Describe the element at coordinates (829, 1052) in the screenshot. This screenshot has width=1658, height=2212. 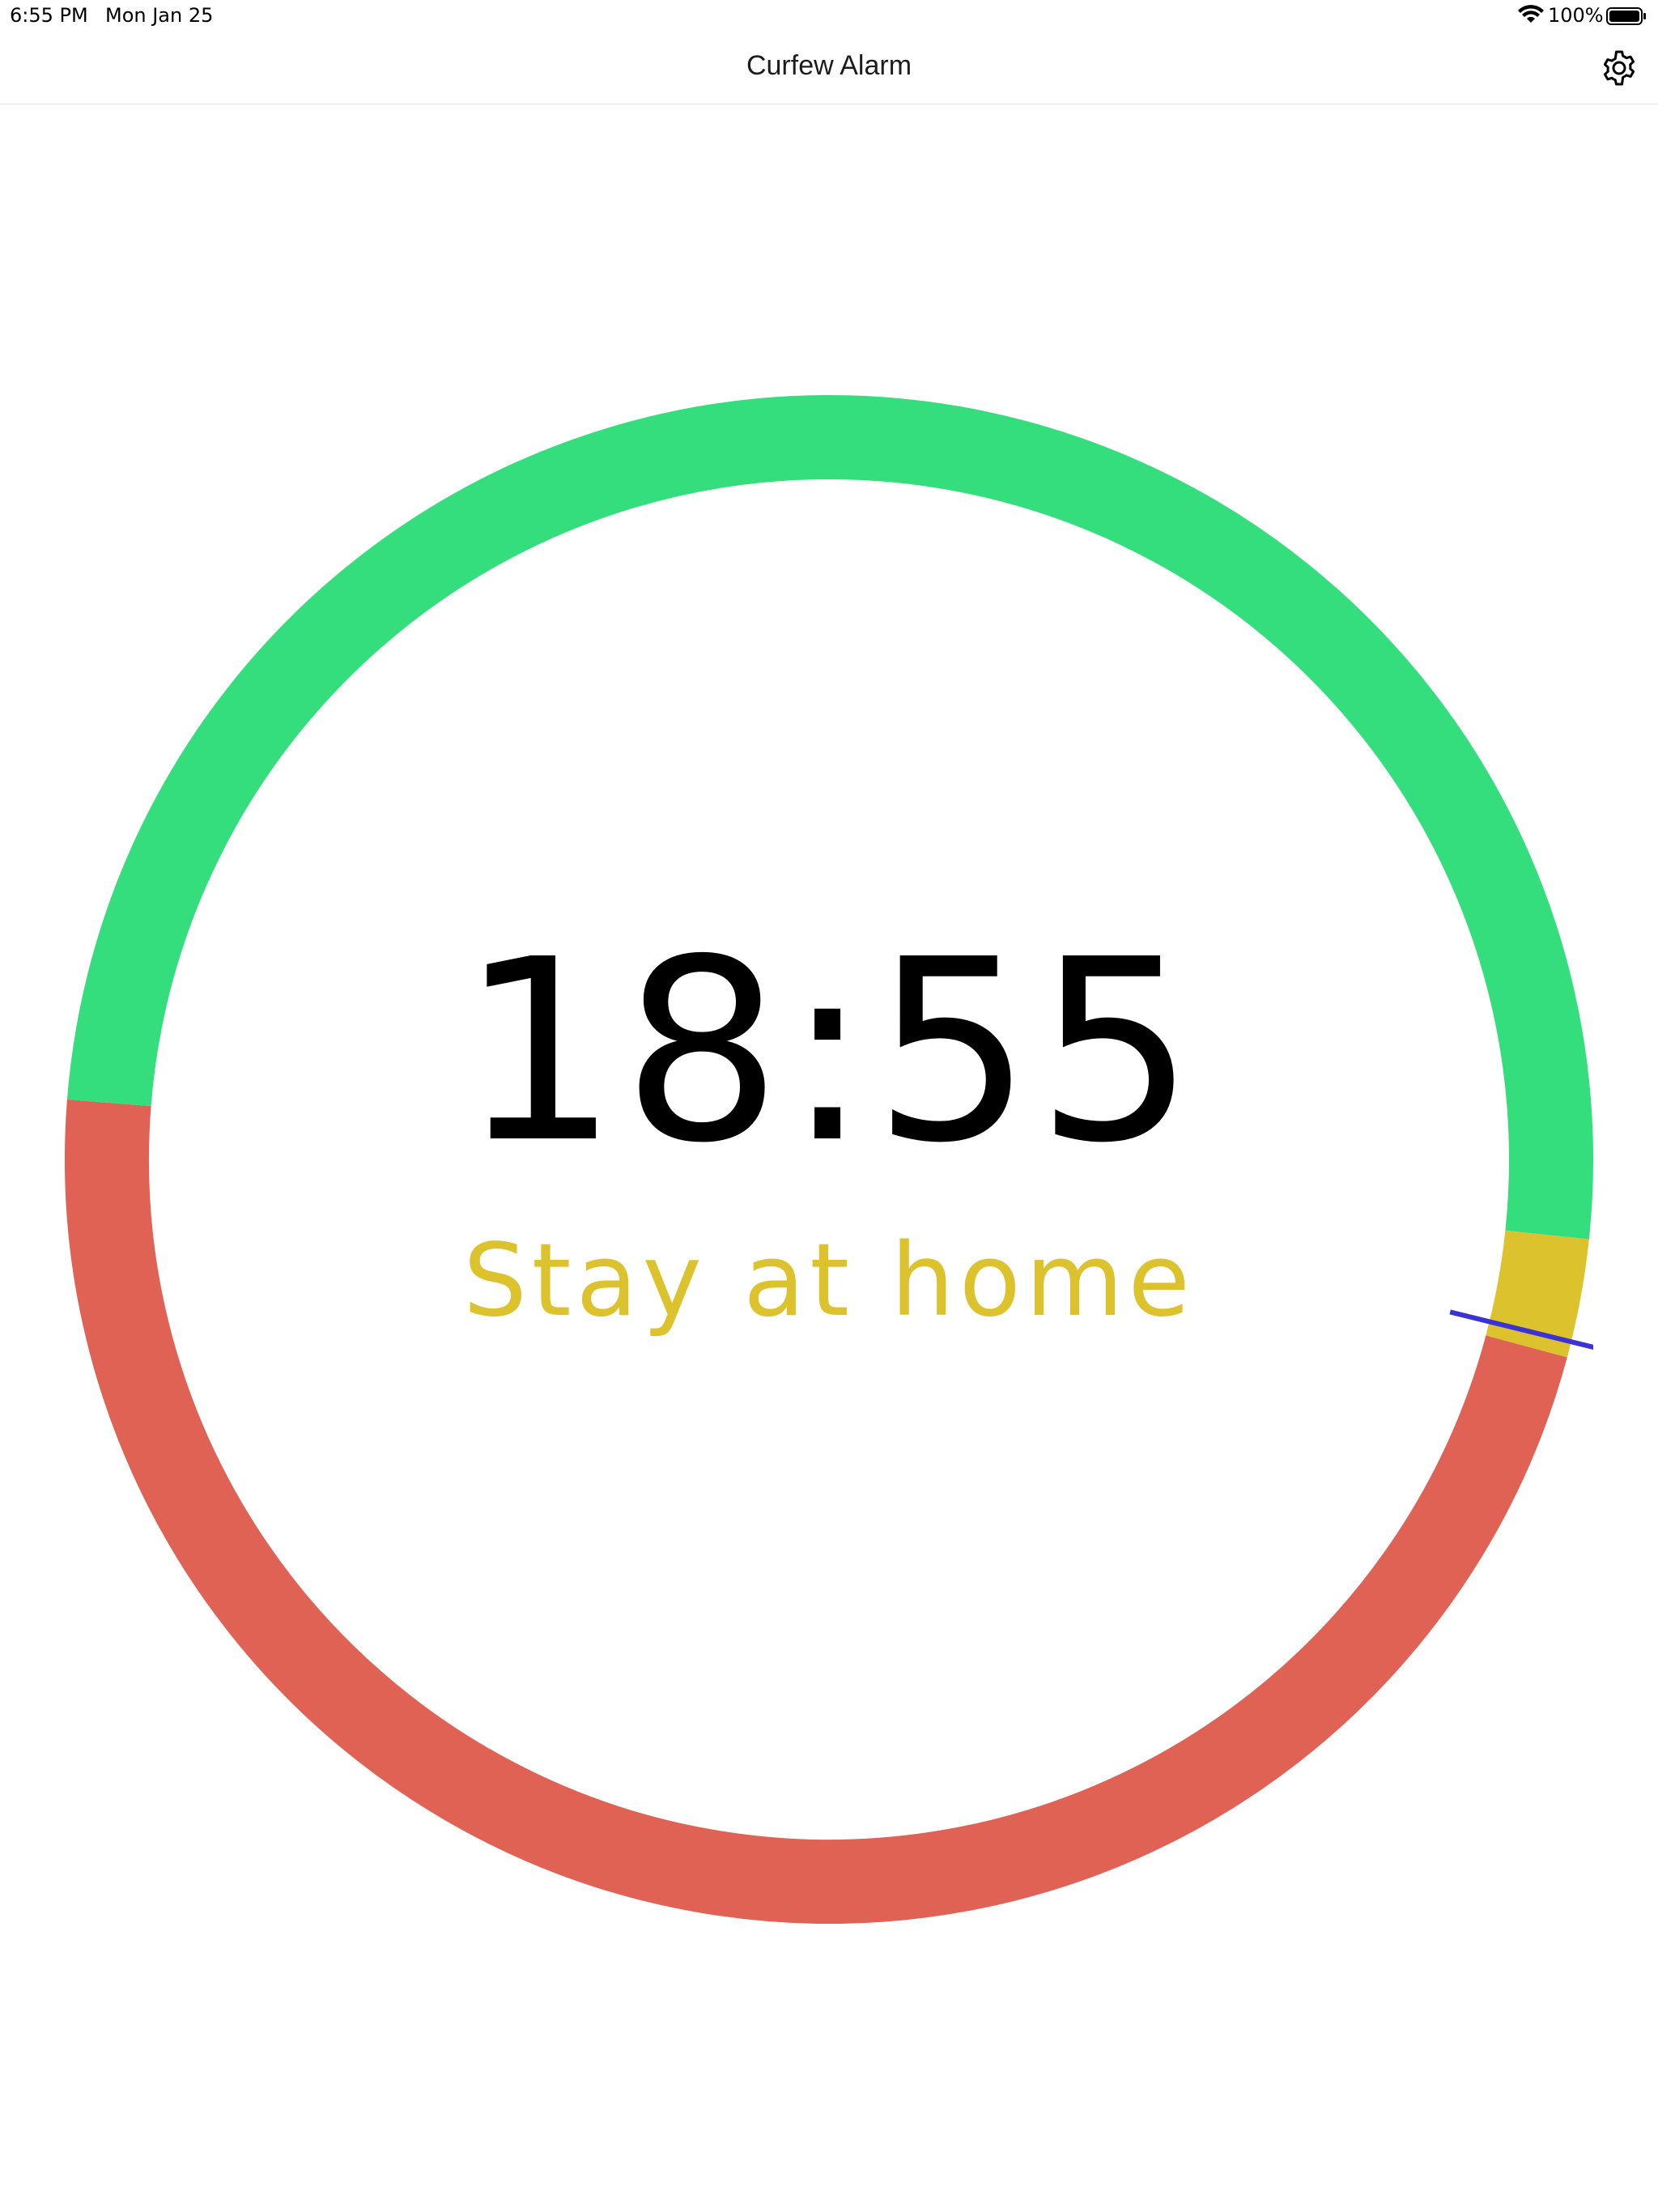
I see `clock-time: 18:55` at that location.